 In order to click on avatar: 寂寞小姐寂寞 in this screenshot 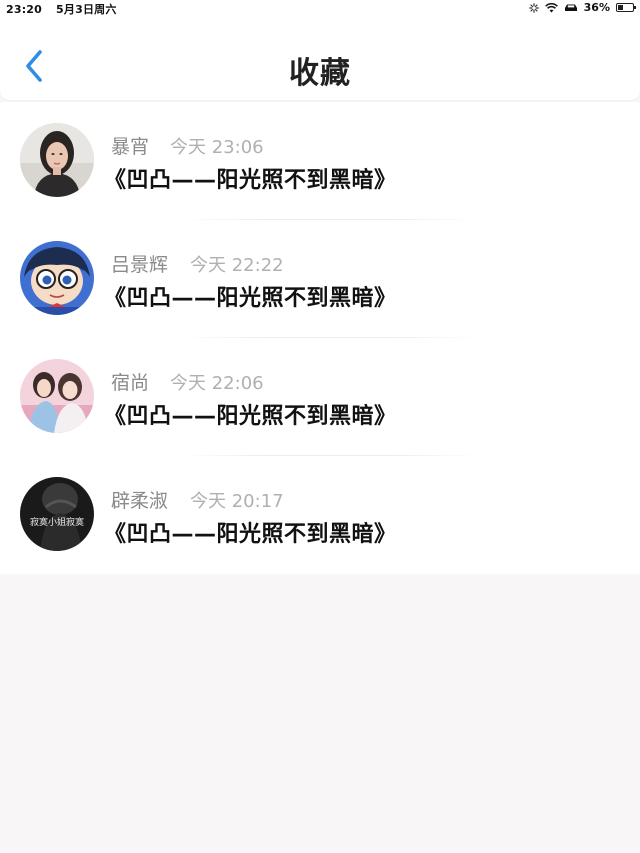, I will do `click(57, 514)`.